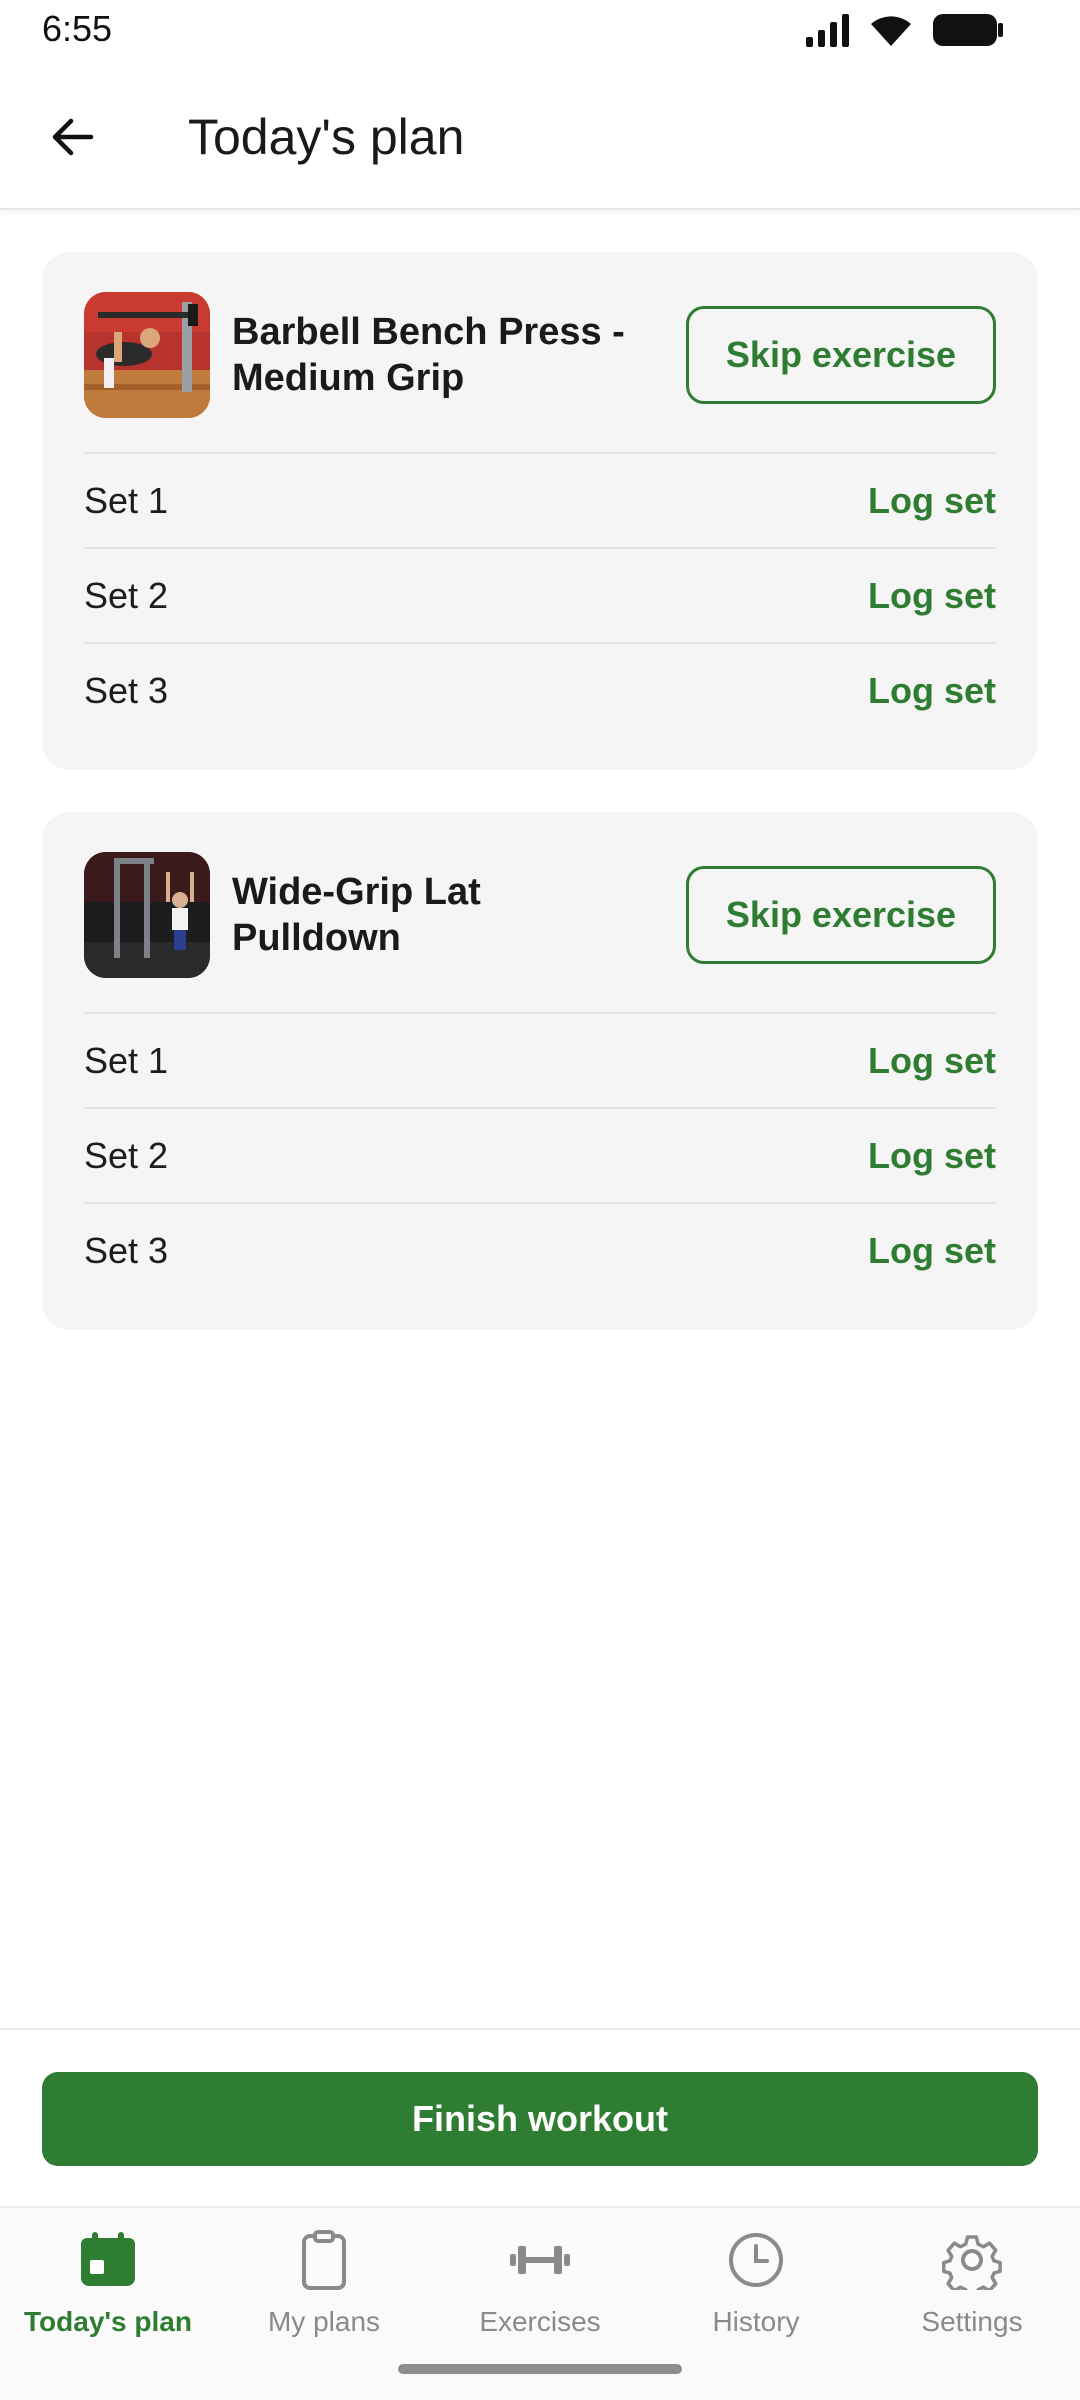 The width and height of the screenshot is (1080, 2400). I want to click on app-bar: Today's plan, so click(540, 137).